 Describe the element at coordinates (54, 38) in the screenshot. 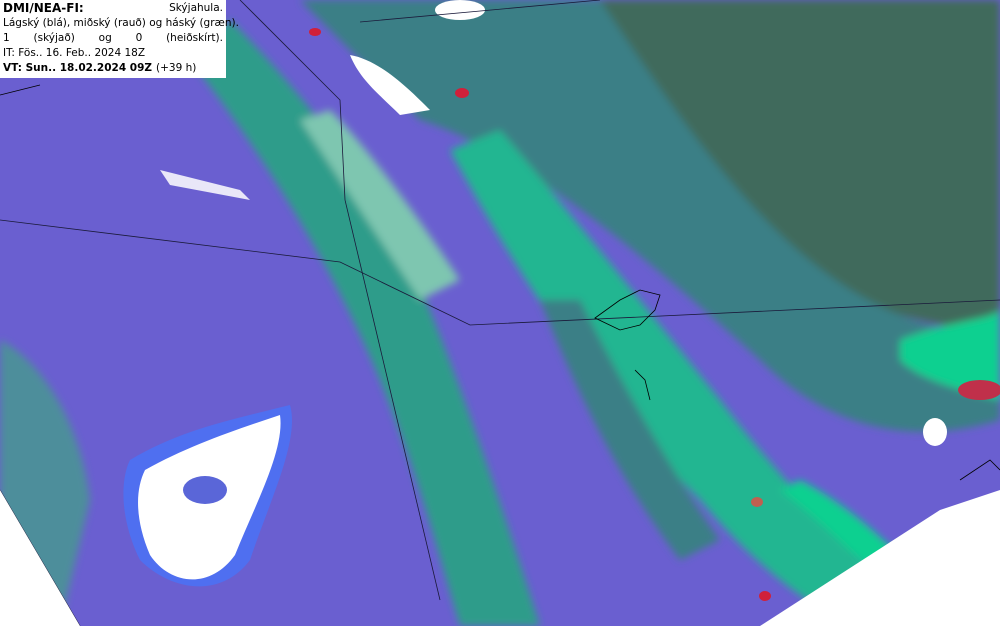

I see `scale-high-label: (skýjað)` at that location.